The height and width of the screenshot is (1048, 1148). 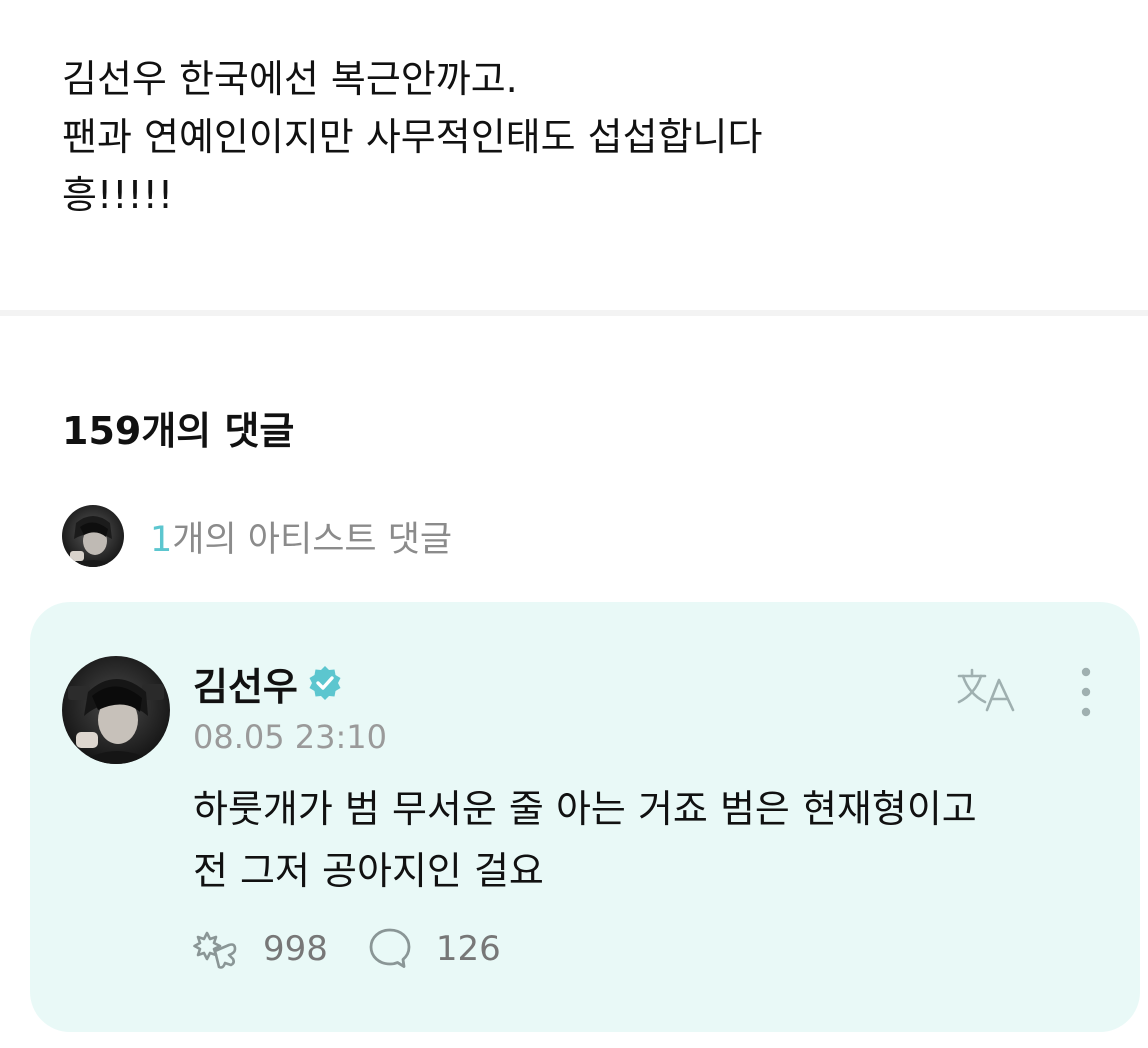 What do you see at coordinates (368, 871) in the screenshot?
I see `comment-line: 전 그저 공아지인 걸요` at bounding box center [368, 871].